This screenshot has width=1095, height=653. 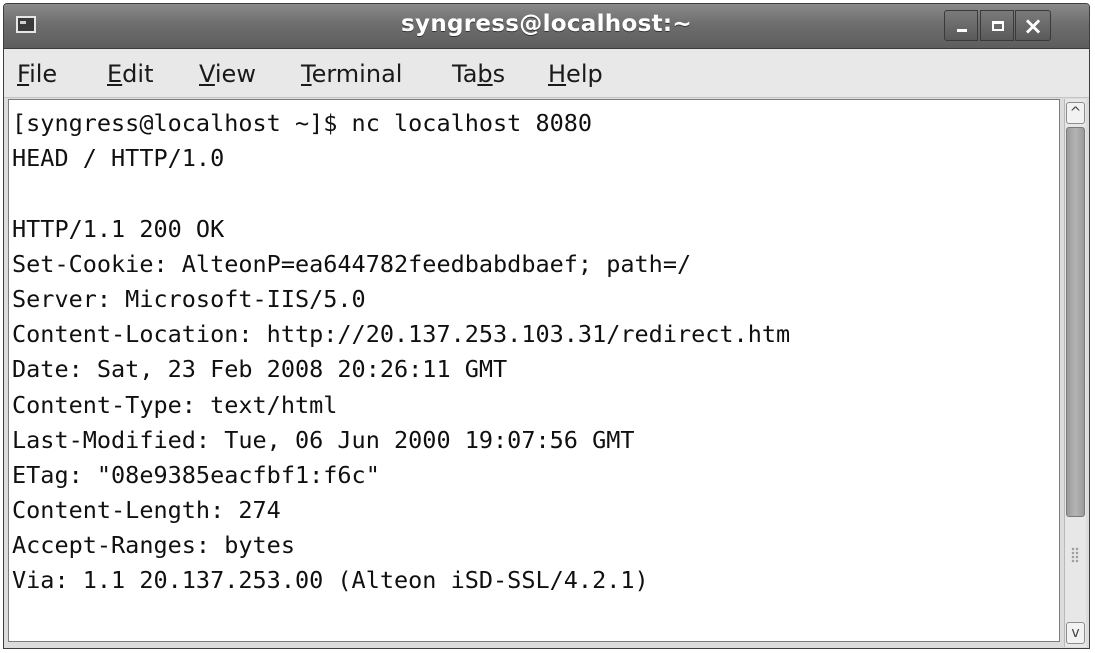 I want to click on close-icon: ×, so click(x=1033, y=26).